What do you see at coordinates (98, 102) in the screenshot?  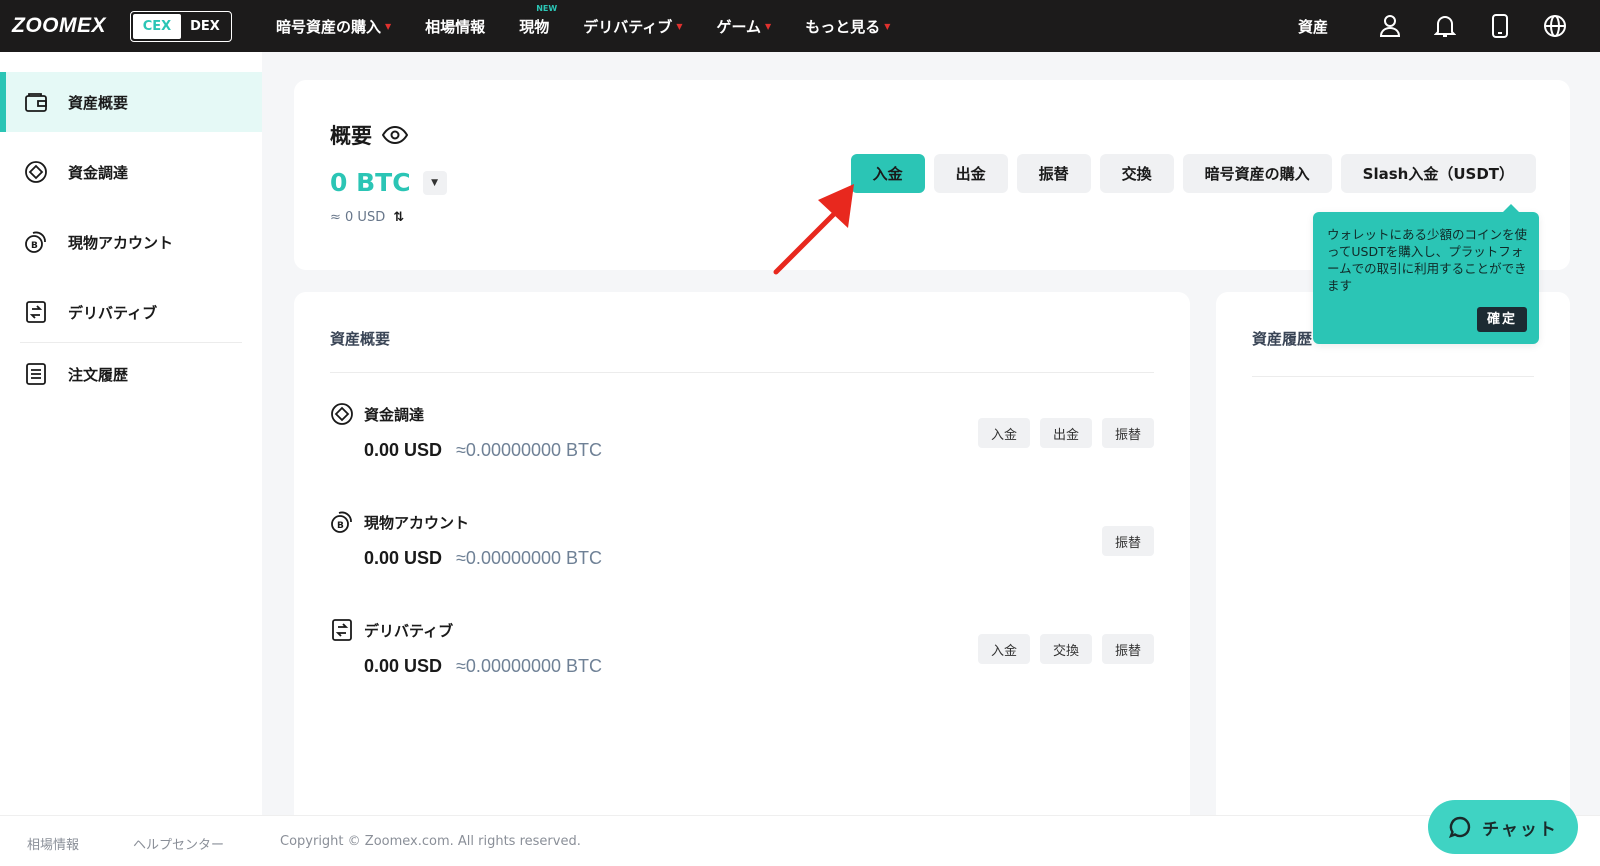 I see `sidebar-item-label: 資産概要` at bounding box center [98, 102].